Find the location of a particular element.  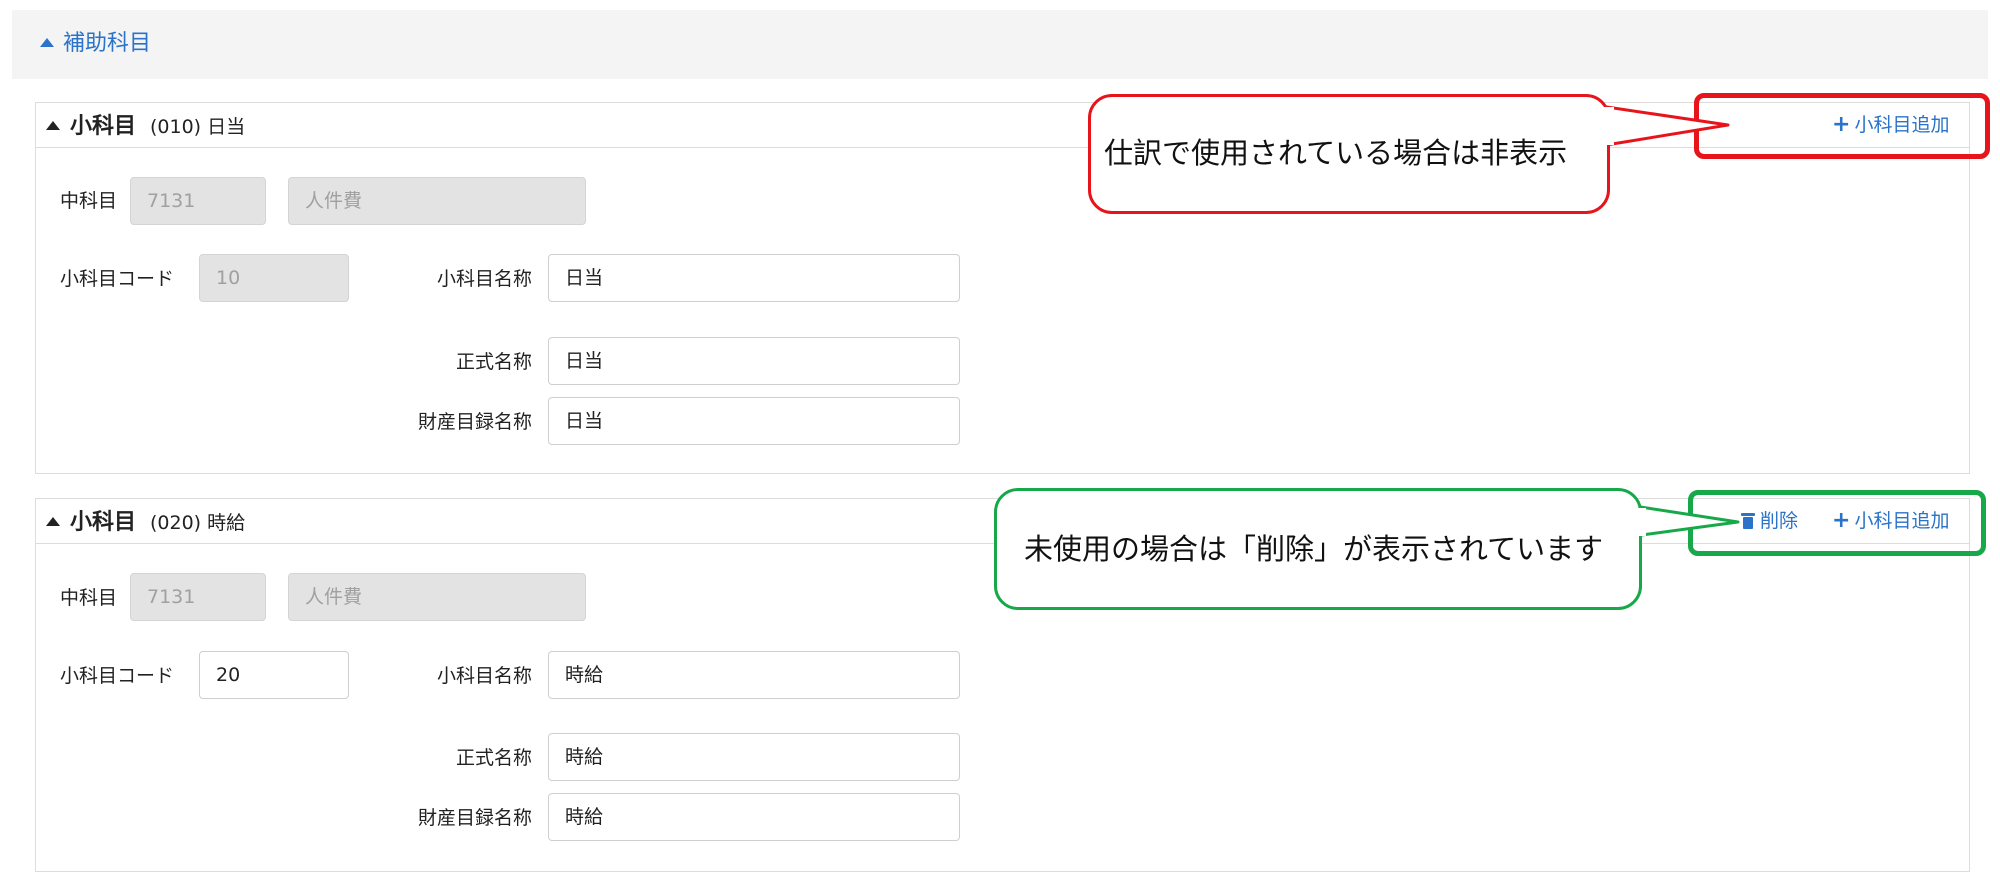

sub-account-code-field: 10 is located at coordinates (274, 278).